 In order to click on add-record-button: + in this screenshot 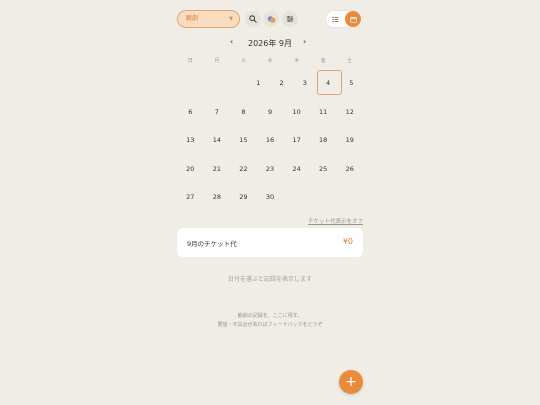, I will do `click(351, 382)`.